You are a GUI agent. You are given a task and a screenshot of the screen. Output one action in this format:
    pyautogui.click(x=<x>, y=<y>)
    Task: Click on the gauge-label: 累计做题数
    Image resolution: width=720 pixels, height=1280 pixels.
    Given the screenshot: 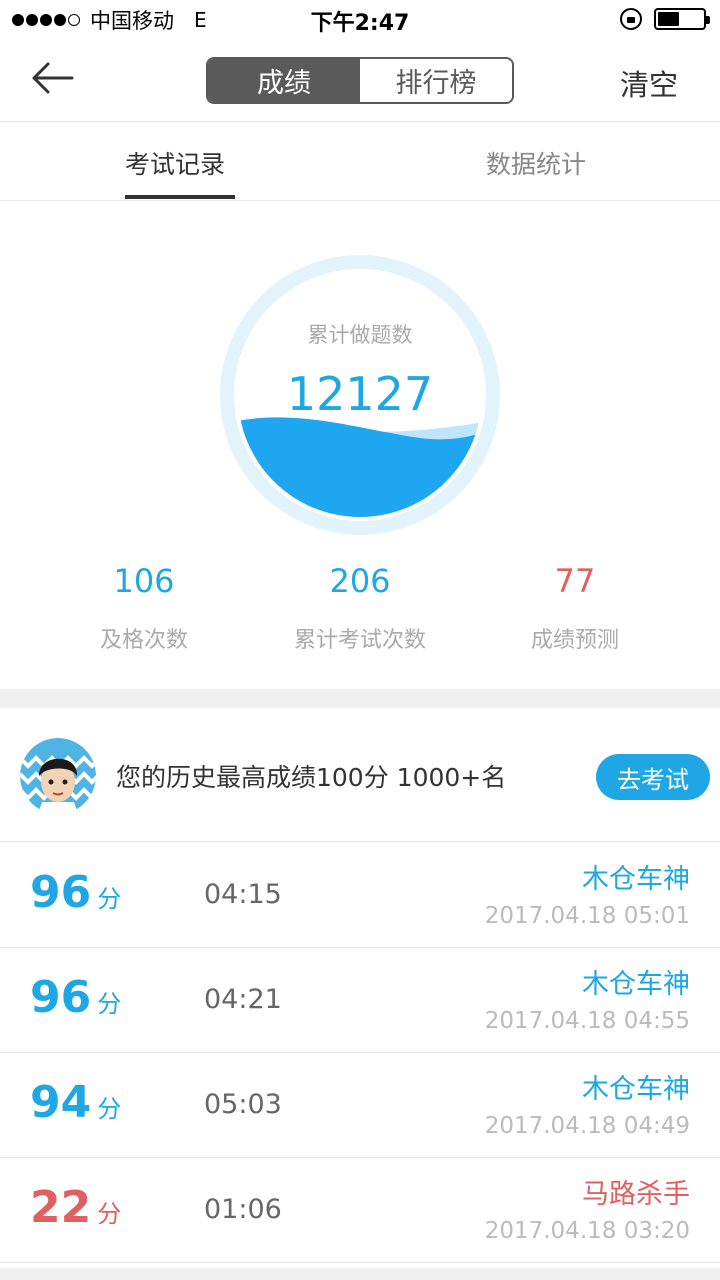 What is the action you would take?
    pyautogui.click(x=360, y=335)
    